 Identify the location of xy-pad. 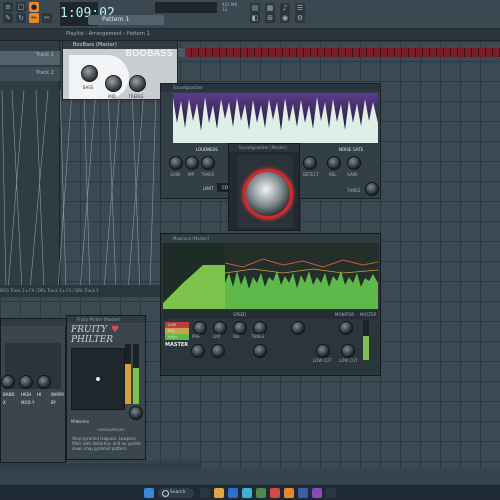
(98, 379).